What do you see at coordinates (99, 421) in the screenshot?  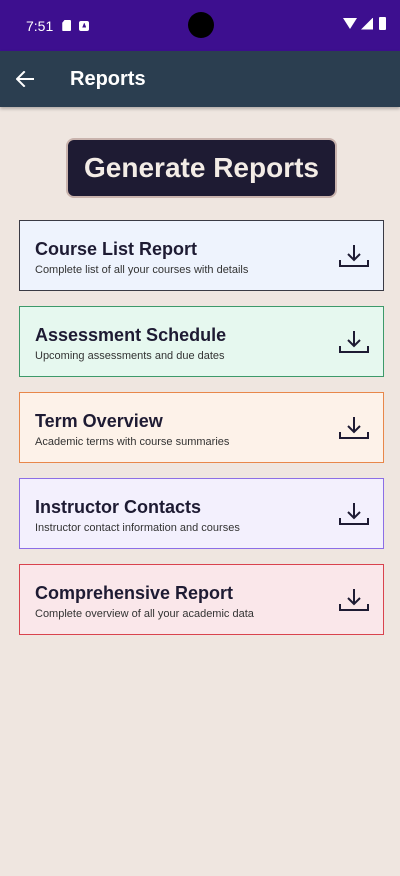 I see `report-title: Term Overview` at bounding box center [99, 421].